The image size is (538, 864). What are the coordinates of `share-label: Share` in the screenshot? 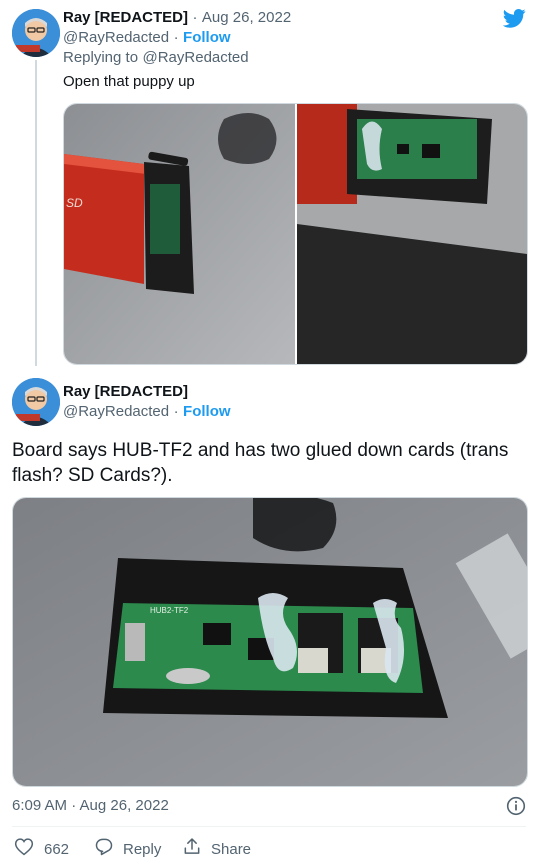 It's located at (231, 849).